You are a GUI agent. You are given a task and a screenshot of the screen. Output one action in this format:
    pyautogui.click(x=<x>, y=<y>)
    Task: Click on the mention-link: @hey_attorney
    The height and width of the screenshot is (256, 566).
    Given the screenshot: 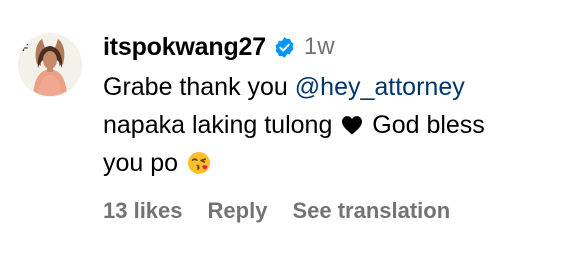 What is the action you would take?
    pyautogui.click(x=380, y=87)
    